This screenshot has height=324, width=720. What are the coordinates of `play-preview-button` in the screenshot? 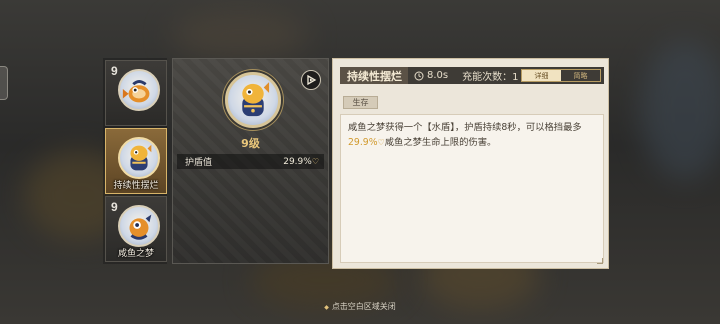 It's located at (311, 80).